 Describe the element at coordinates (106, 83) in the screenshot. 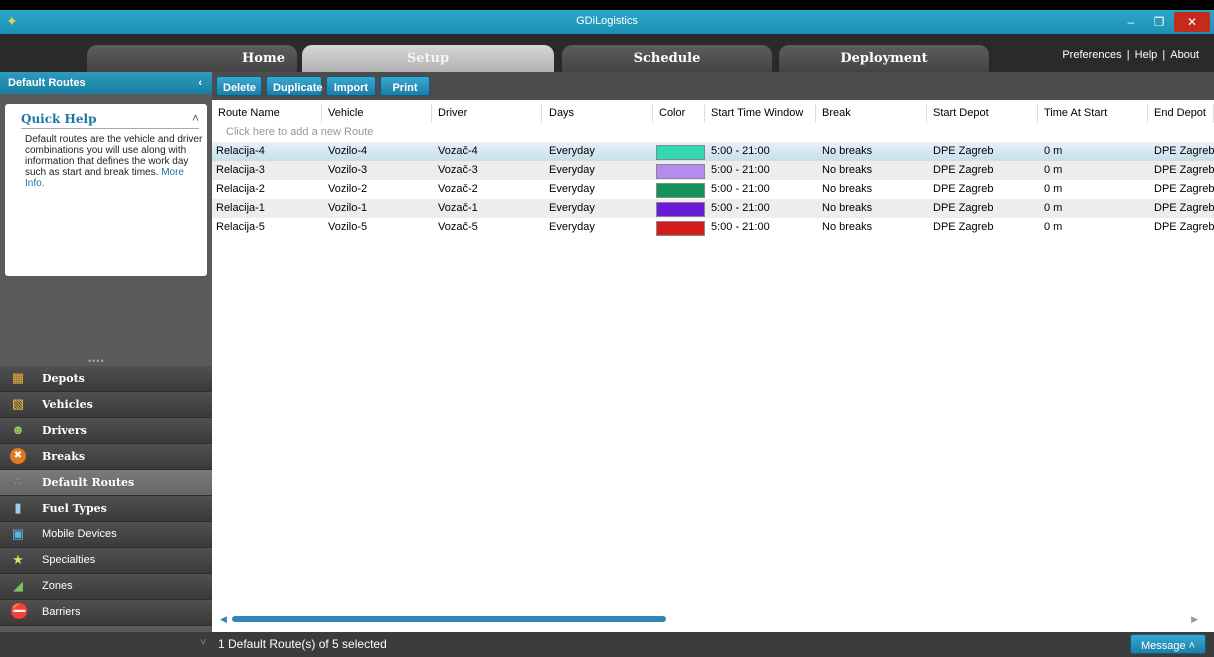

I see `sidebar-header: Default Routes ‹` at that location.